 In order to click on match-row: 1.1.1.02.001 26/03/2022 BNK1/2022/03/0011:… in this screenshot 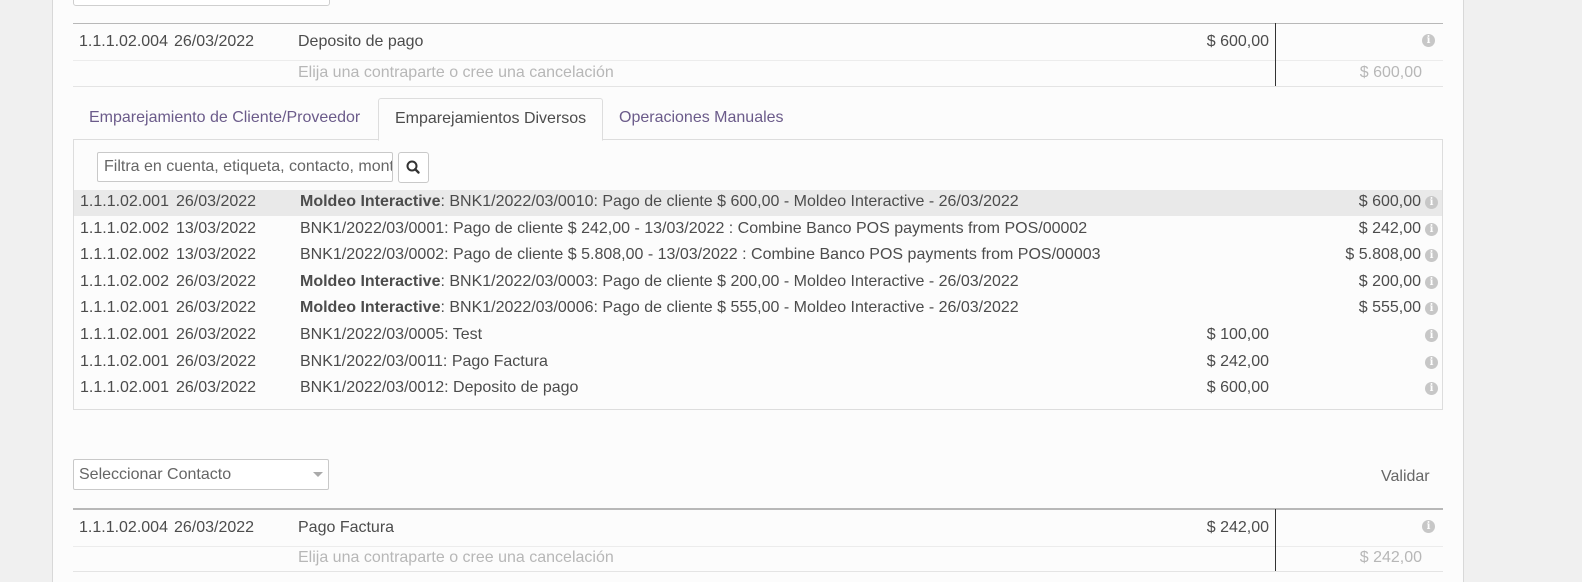, I will do `click(758, 363)`.